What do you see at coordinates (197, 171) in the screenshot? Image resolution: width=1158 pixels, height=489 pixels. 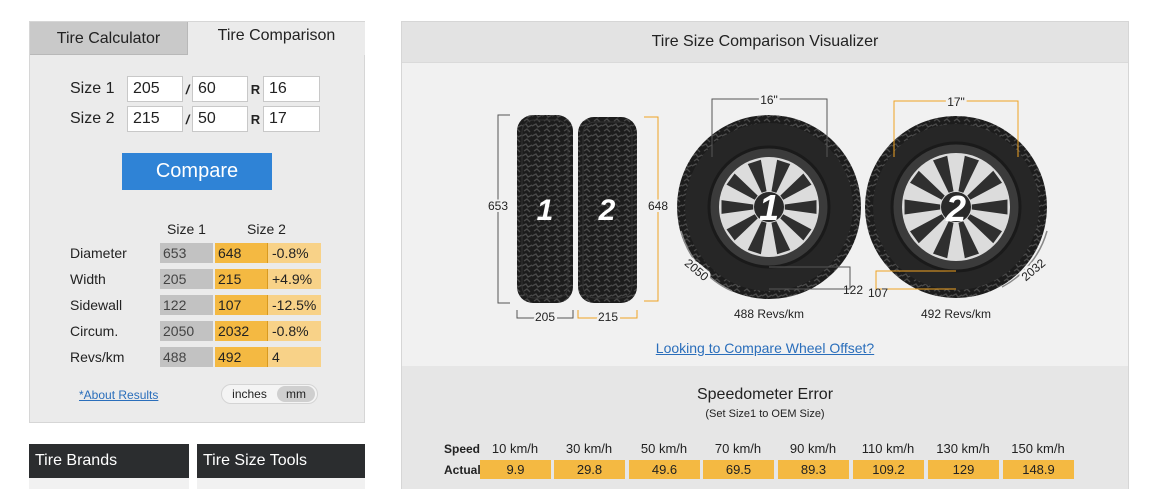 I see `compare-button: Compare` at bounding box center [197, 171].